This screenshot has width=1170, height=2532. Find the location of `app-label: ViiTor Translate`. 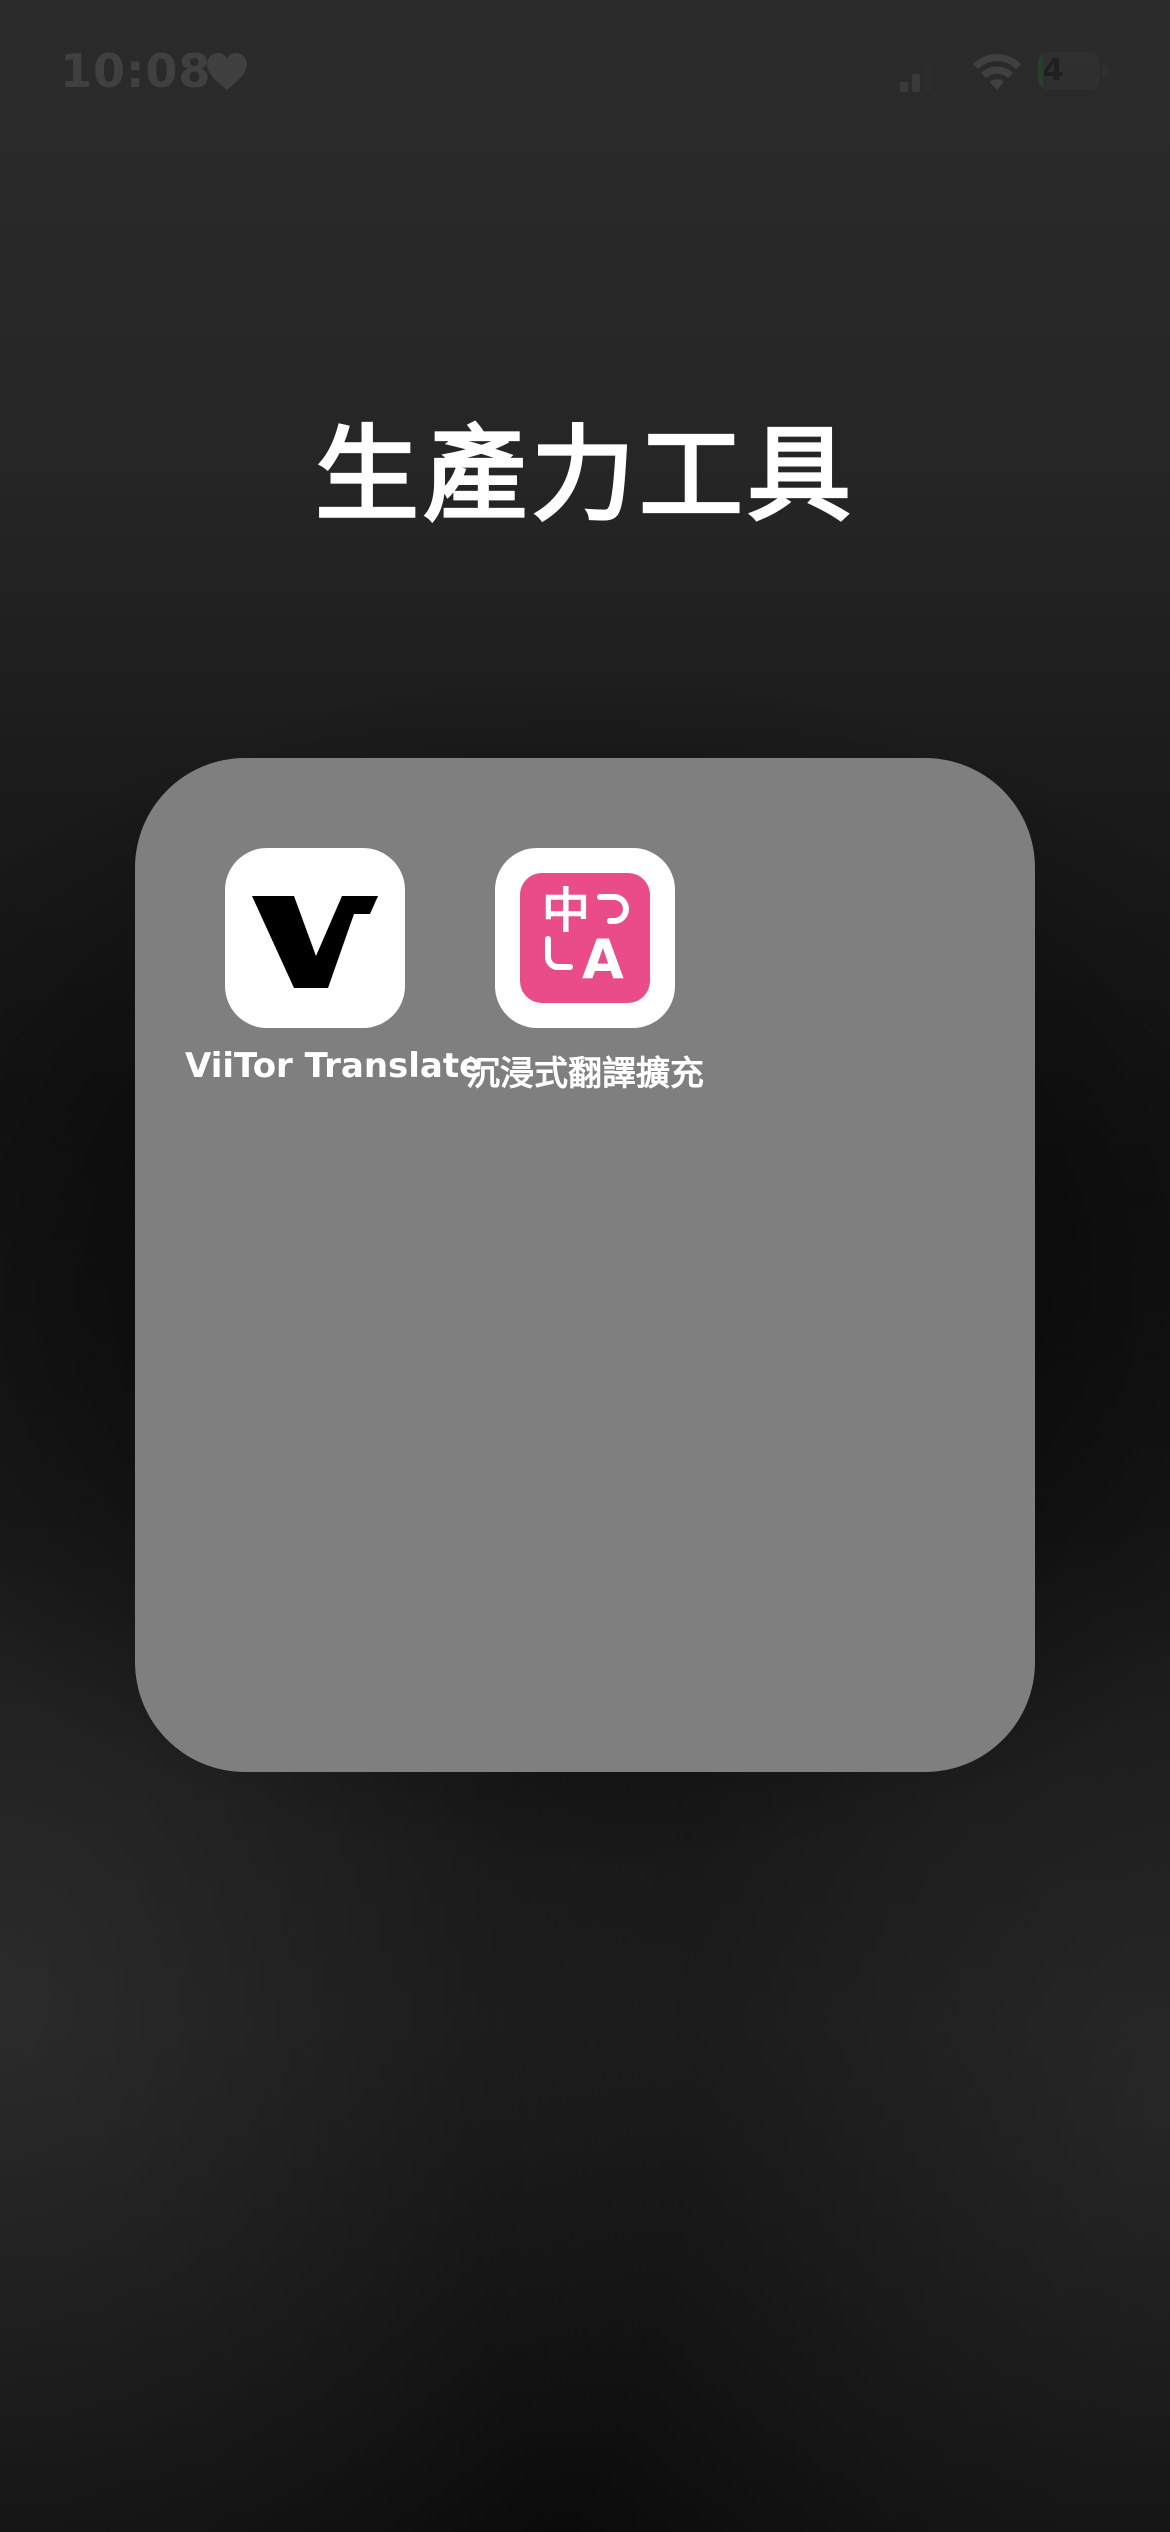

app-label: ViiTor Translate is located at coordinates (334, 1066).